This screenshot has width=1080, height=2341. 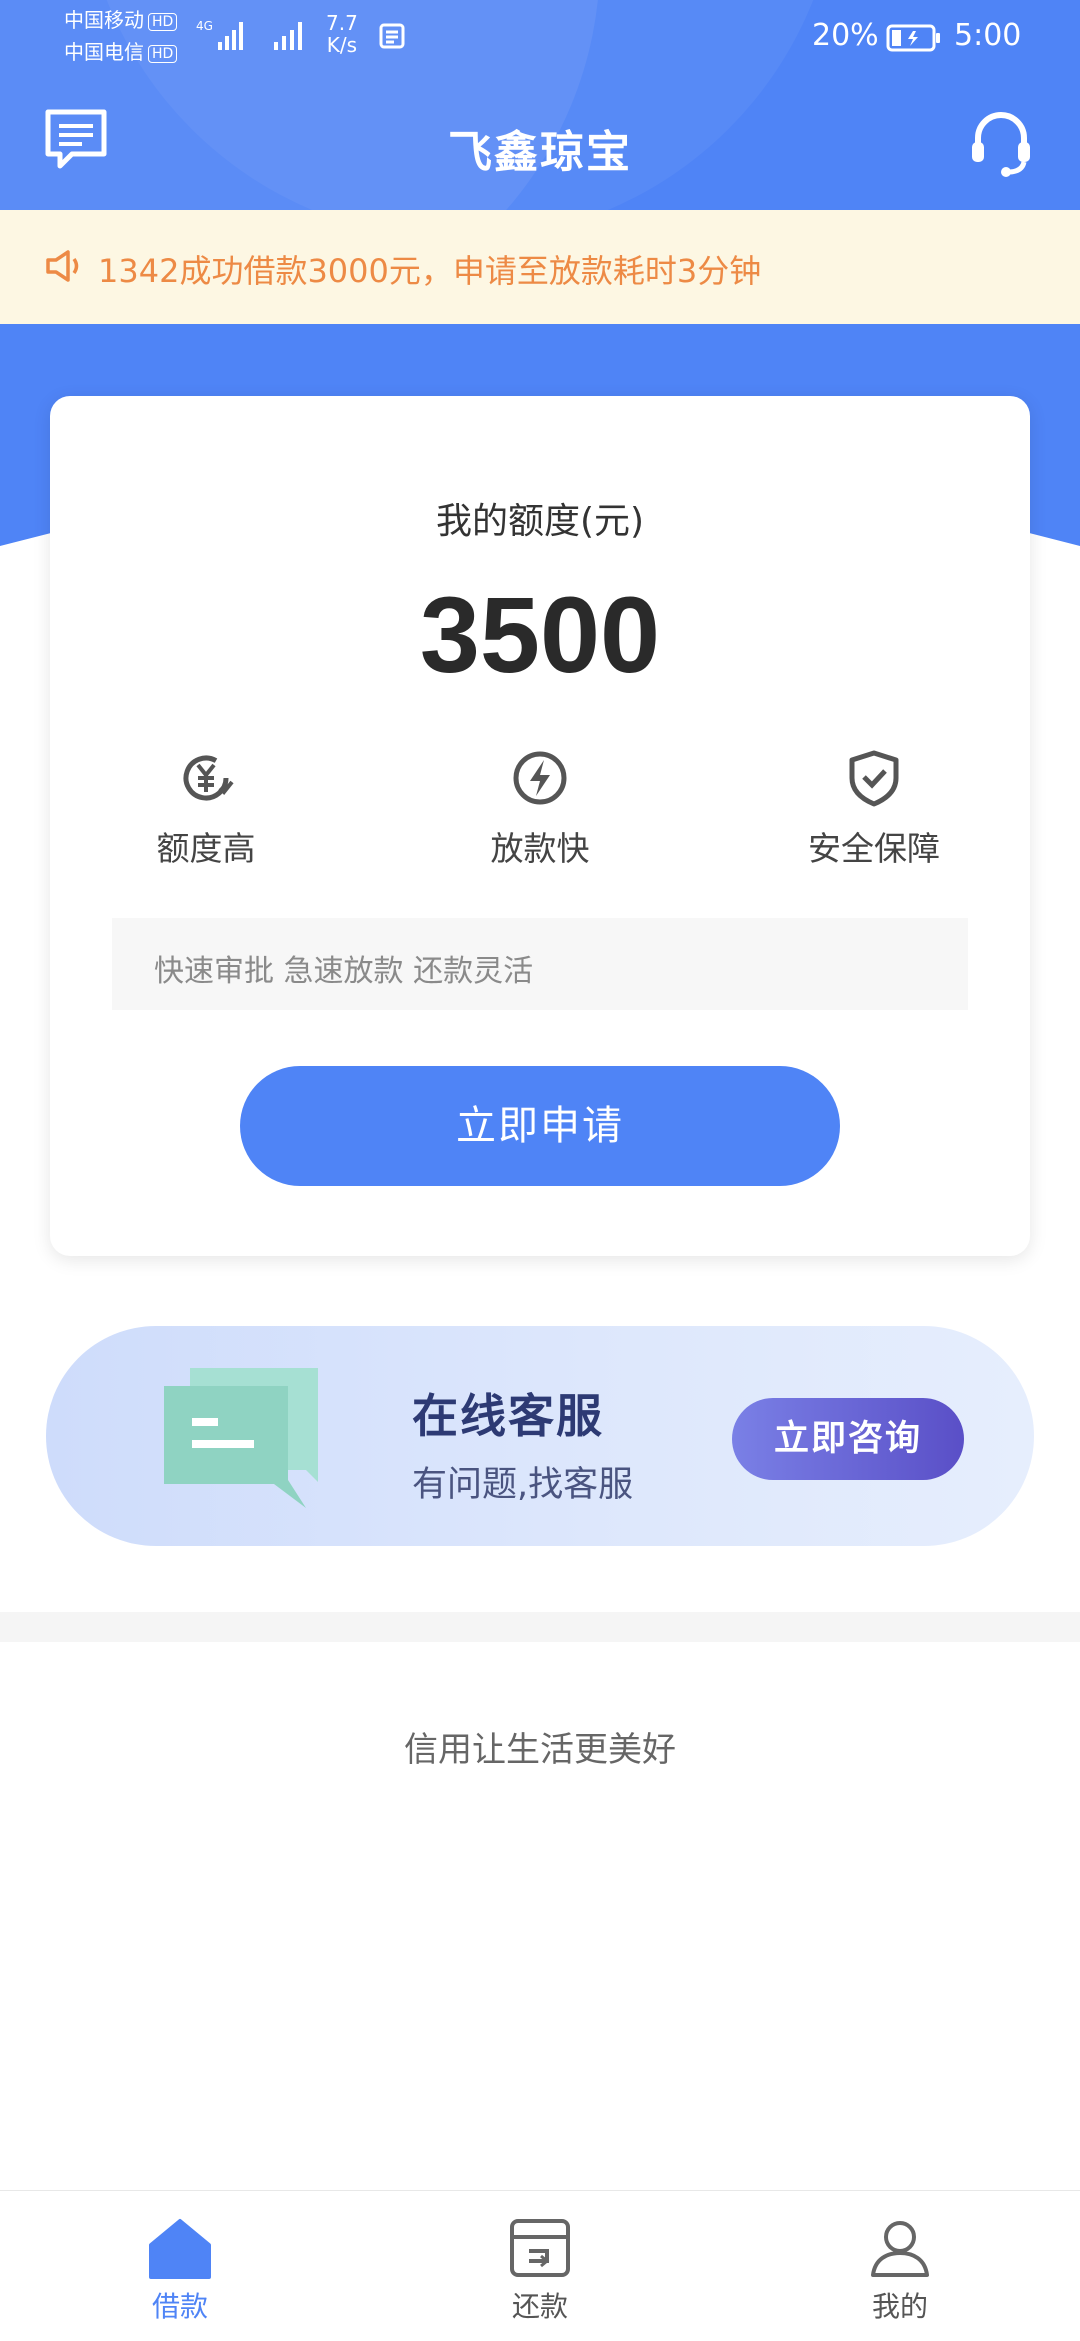 What do you see at coordinates (540, 2248) in the screenshot?
I see `repay-icon` at bounding box center [540, 2248].